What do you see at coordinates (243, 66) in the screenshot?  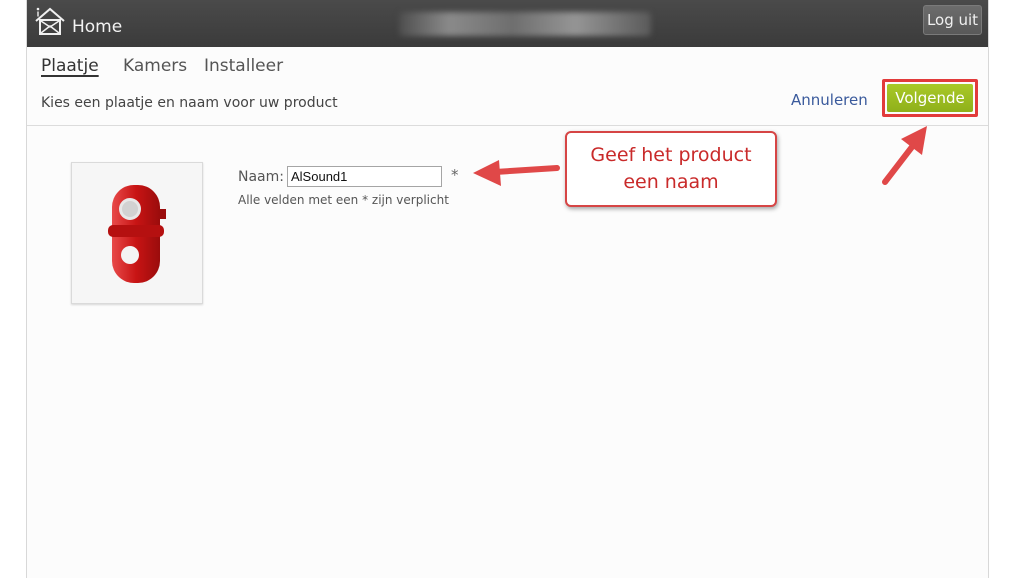 I see `tab-installeer: Installeer` at bounding box center [243, 66].